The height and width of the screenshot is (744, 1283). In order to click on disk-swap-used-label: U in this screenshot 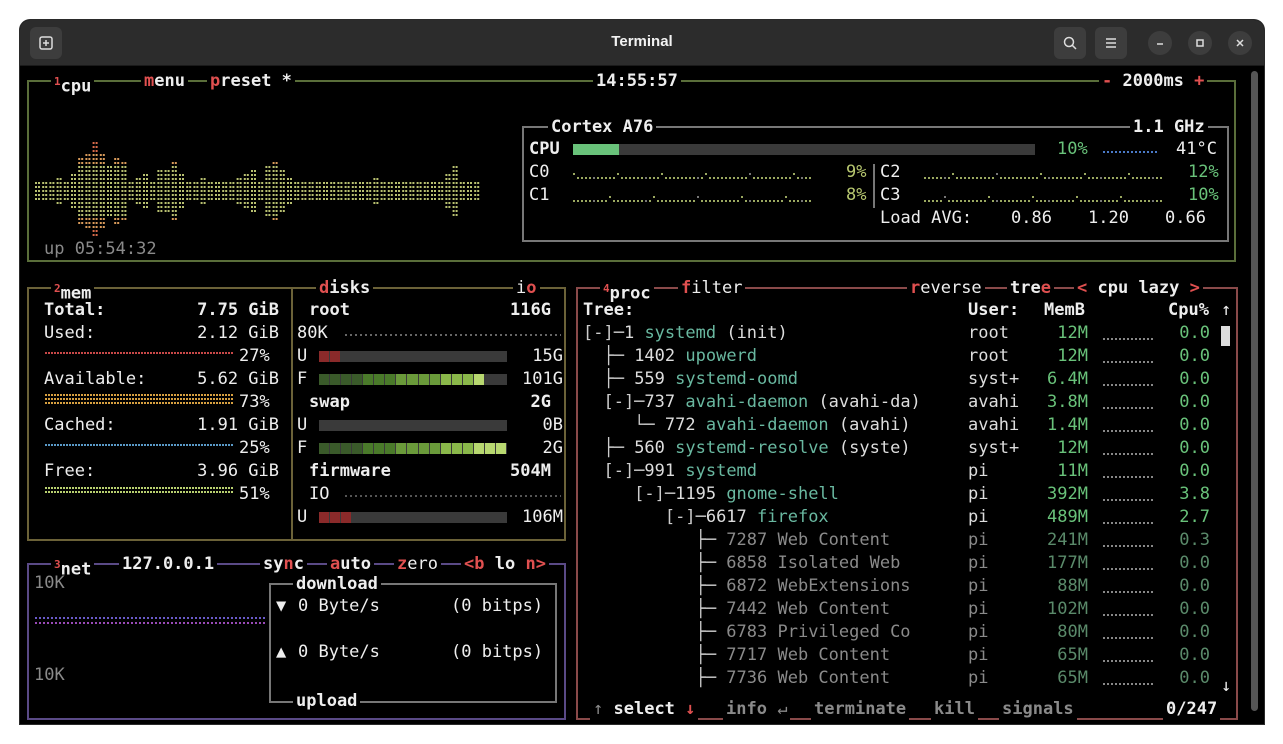, I will do `click(302, 425)`.